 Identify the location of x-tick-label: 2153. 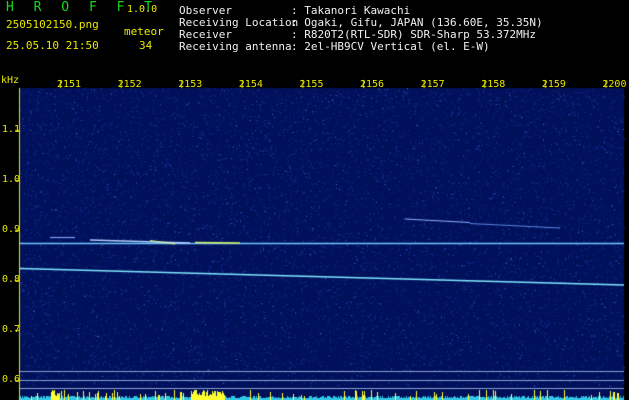
(190, 84).